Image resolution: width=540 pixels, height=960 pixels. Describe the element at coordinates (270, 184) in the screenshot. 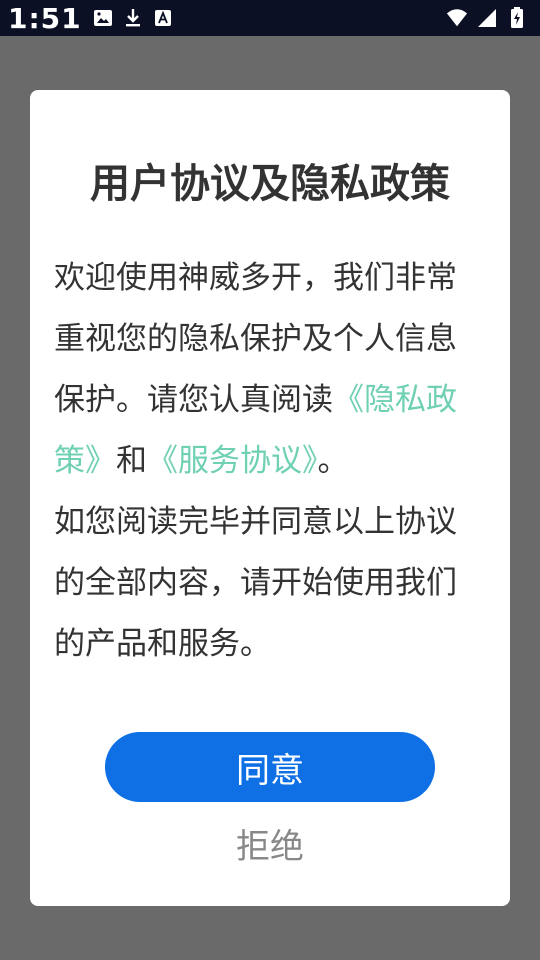

I see `dialog-title: 用户协议及隐私政策` at that location.